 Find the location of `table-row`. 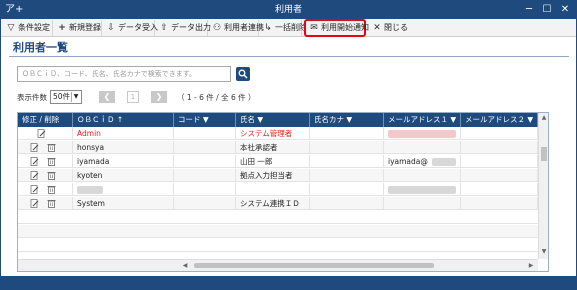

table-row is located at coordinates (278, 189).